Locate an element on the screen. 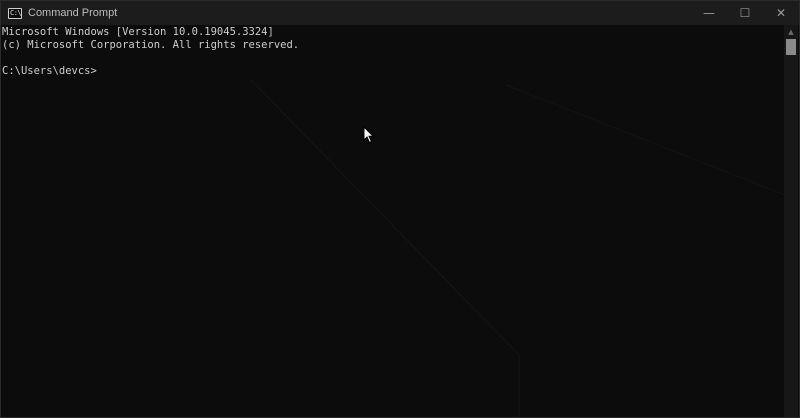 This screenshot has height=418, width=800. maximize-button: ☐ is located at coordinates (745, 13).